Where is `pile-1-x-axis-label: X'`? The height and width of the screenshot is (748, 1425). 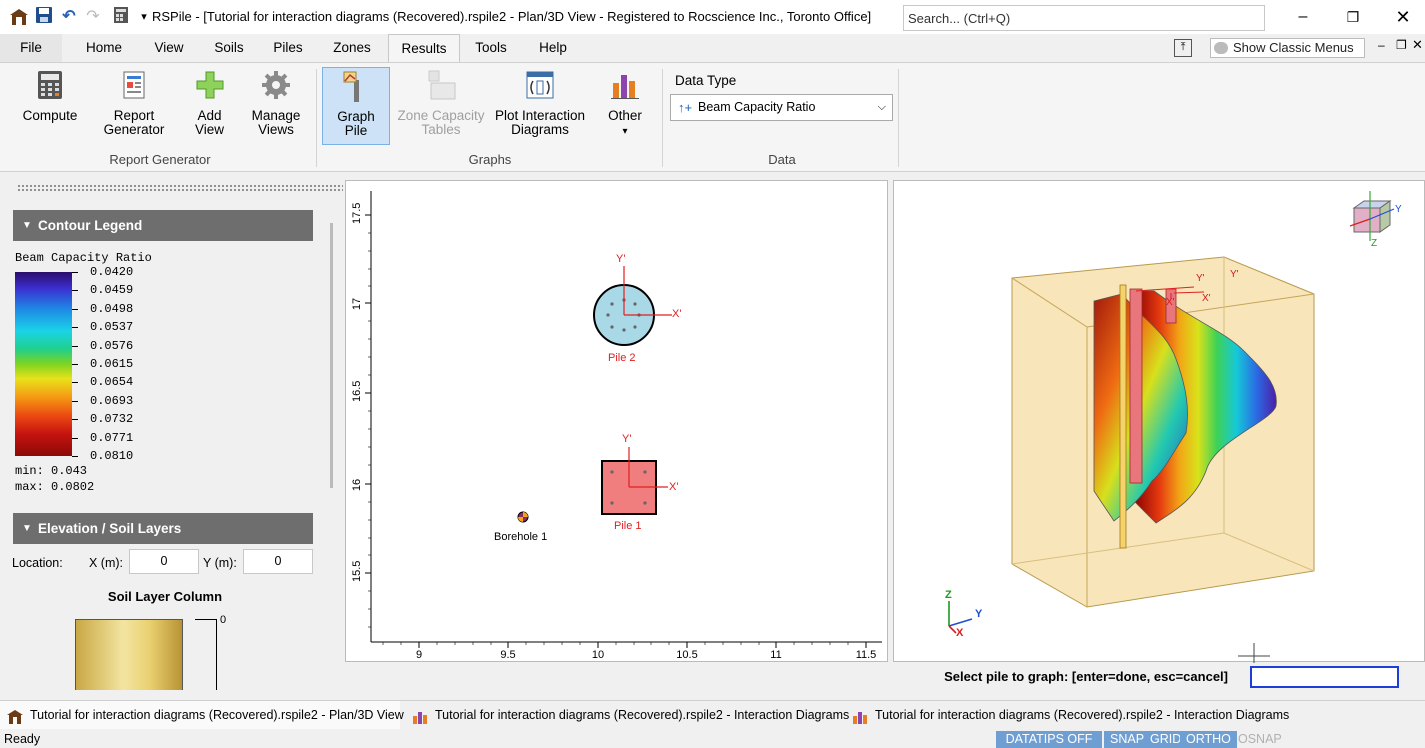
pile-1-x-axis-label: X' is located at coordinates (674, 487).